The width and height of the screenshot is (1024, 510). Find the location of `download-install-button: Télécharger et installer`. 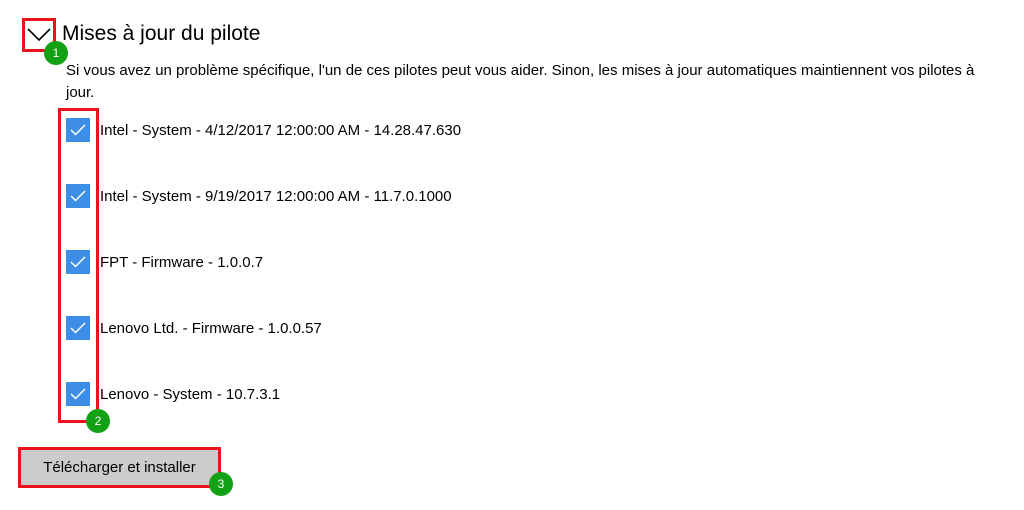

download-install-button: Télécharger et installer is located at coordinates (119, 467).